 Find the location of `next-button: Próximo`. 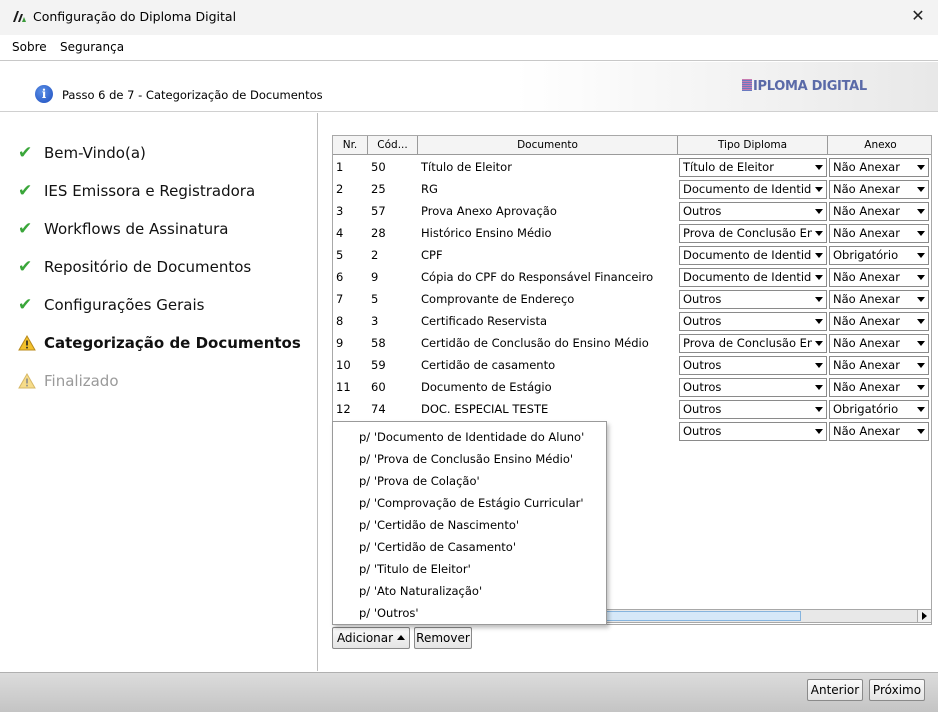

next-button: Próximo is located at coordinates (897, 690).